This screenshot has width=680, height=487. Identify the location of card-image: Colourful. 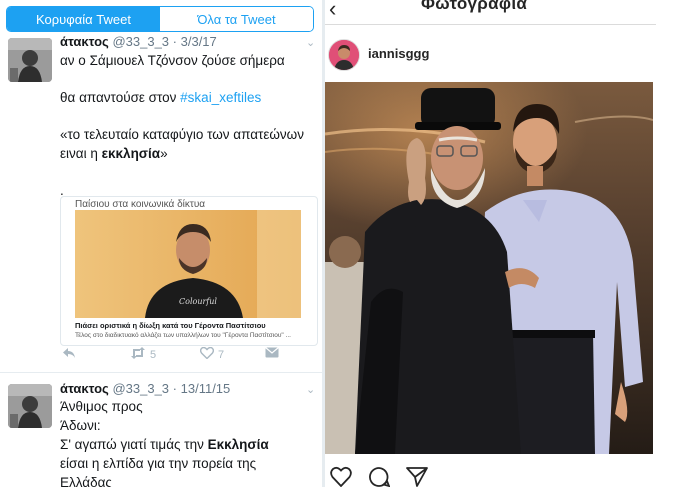
(188, 264).